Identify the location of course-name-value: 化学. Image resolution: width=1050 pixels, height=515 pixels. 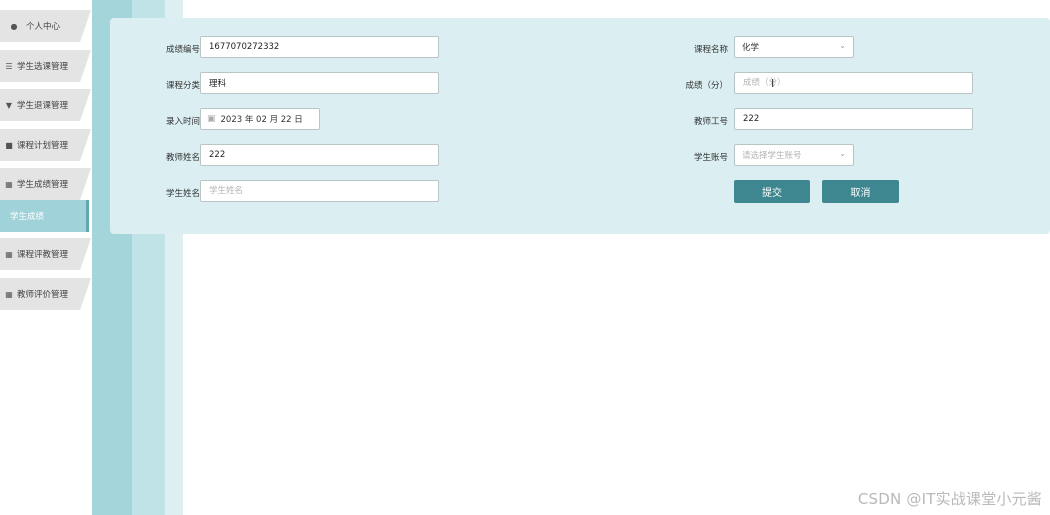
(751, 48).